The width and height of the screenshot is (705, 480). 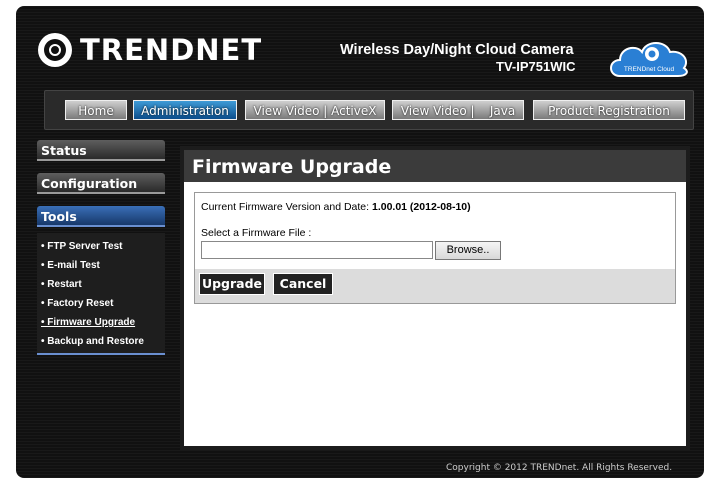 I want to click on logo-text: TRENDNET, so click(x=171, y=50).